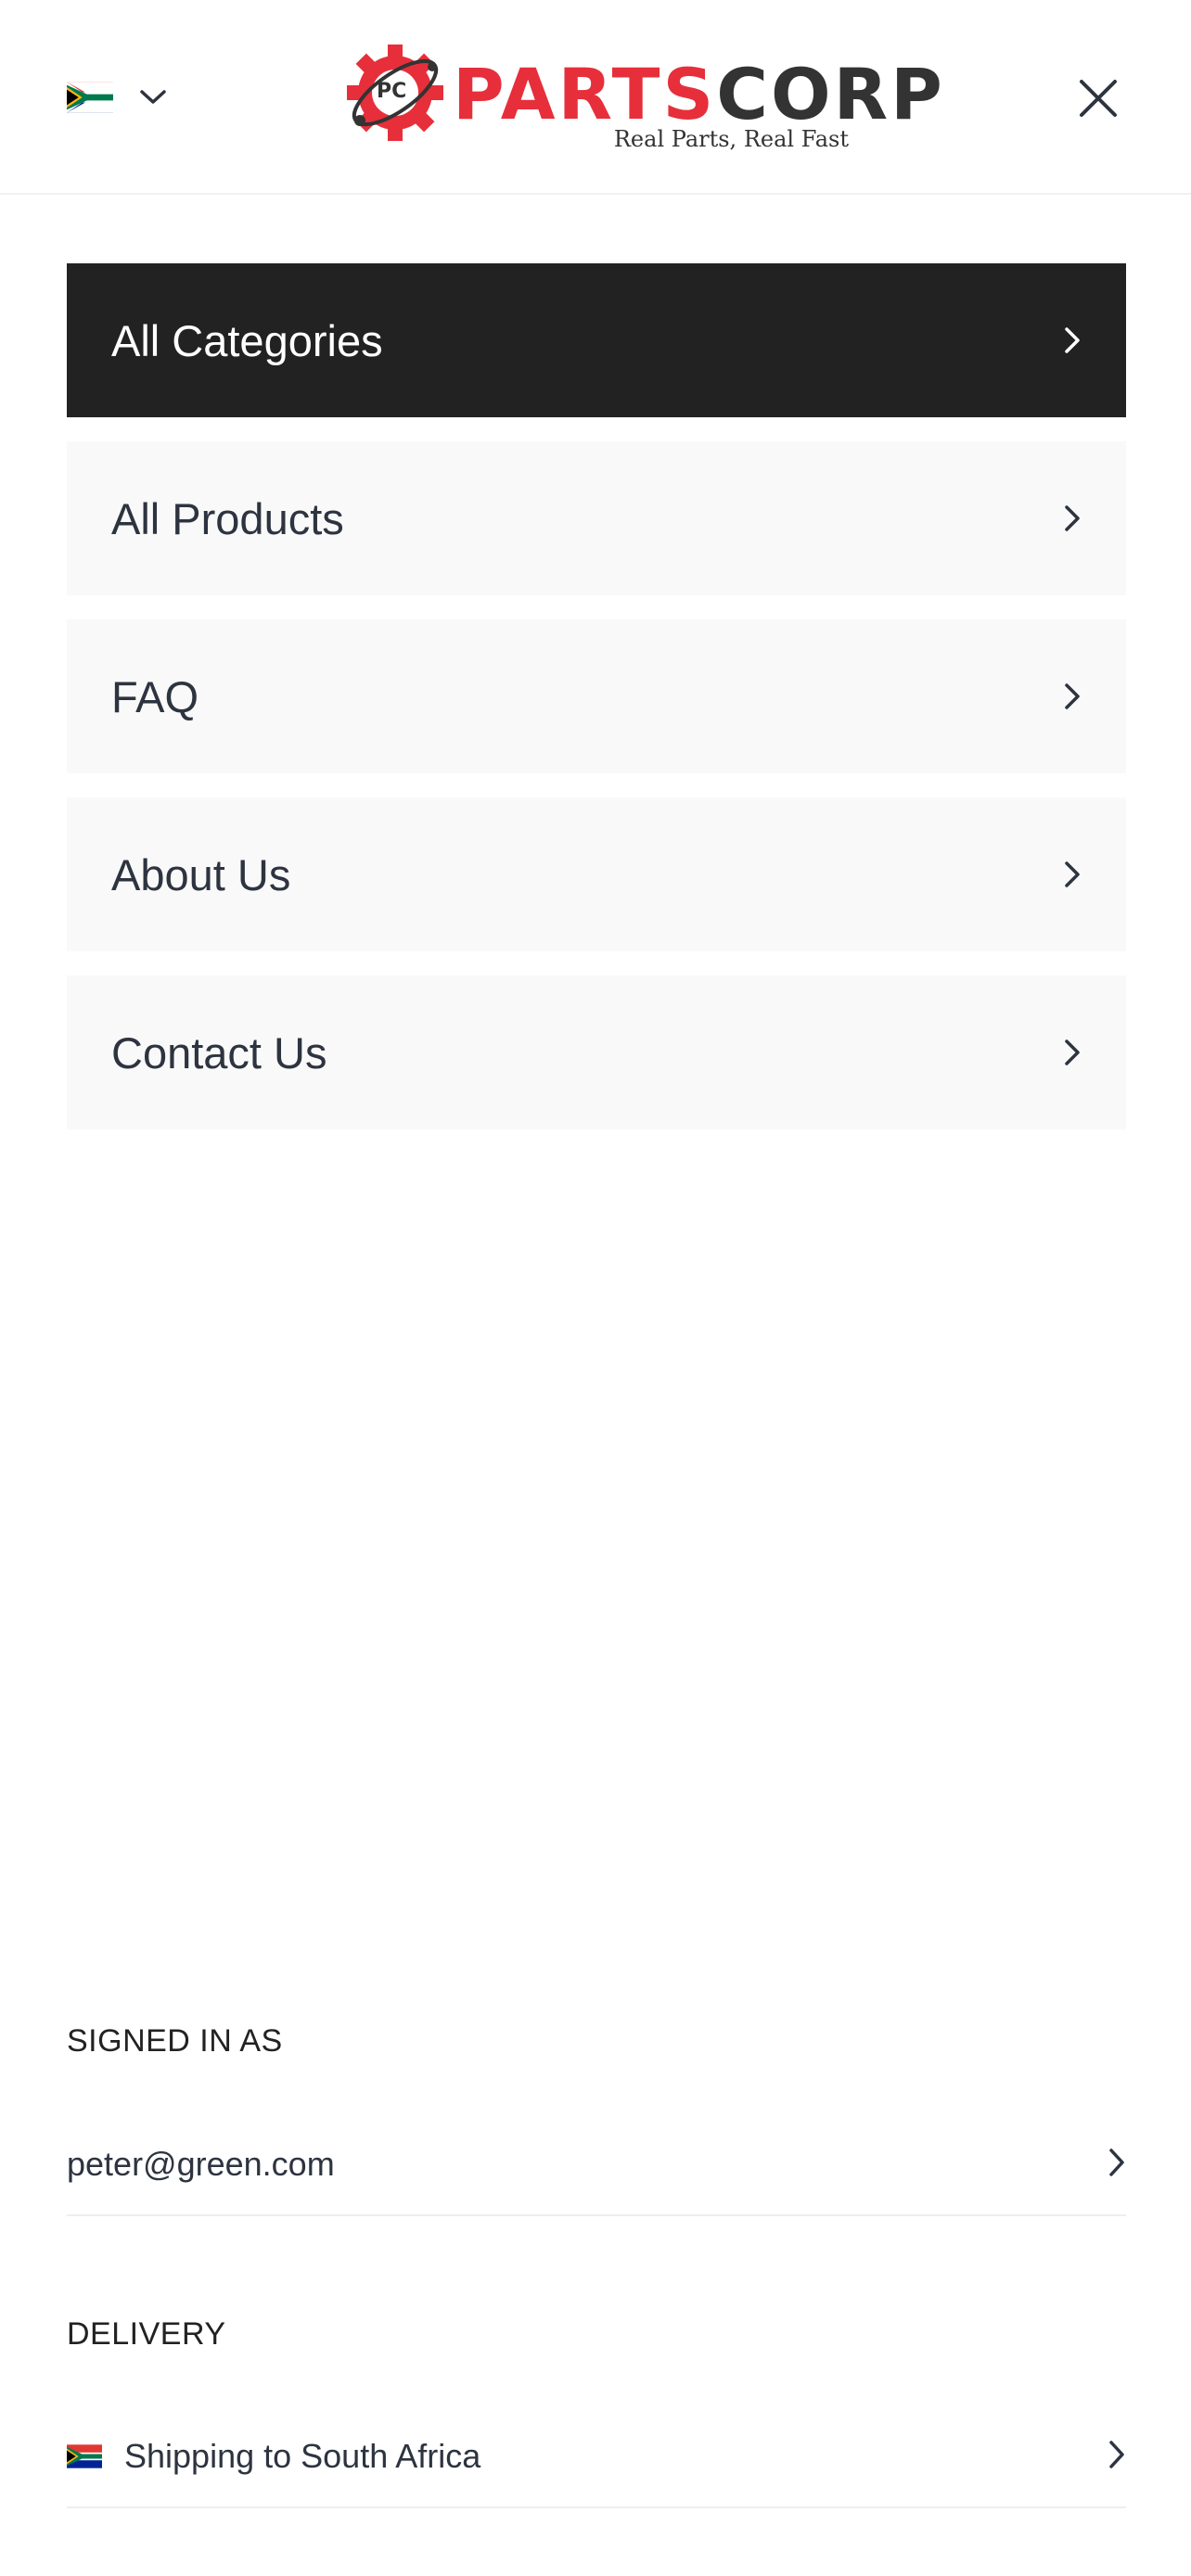  I want to click on menu-item-contact-us: Contact Us, so click(597, 1052).